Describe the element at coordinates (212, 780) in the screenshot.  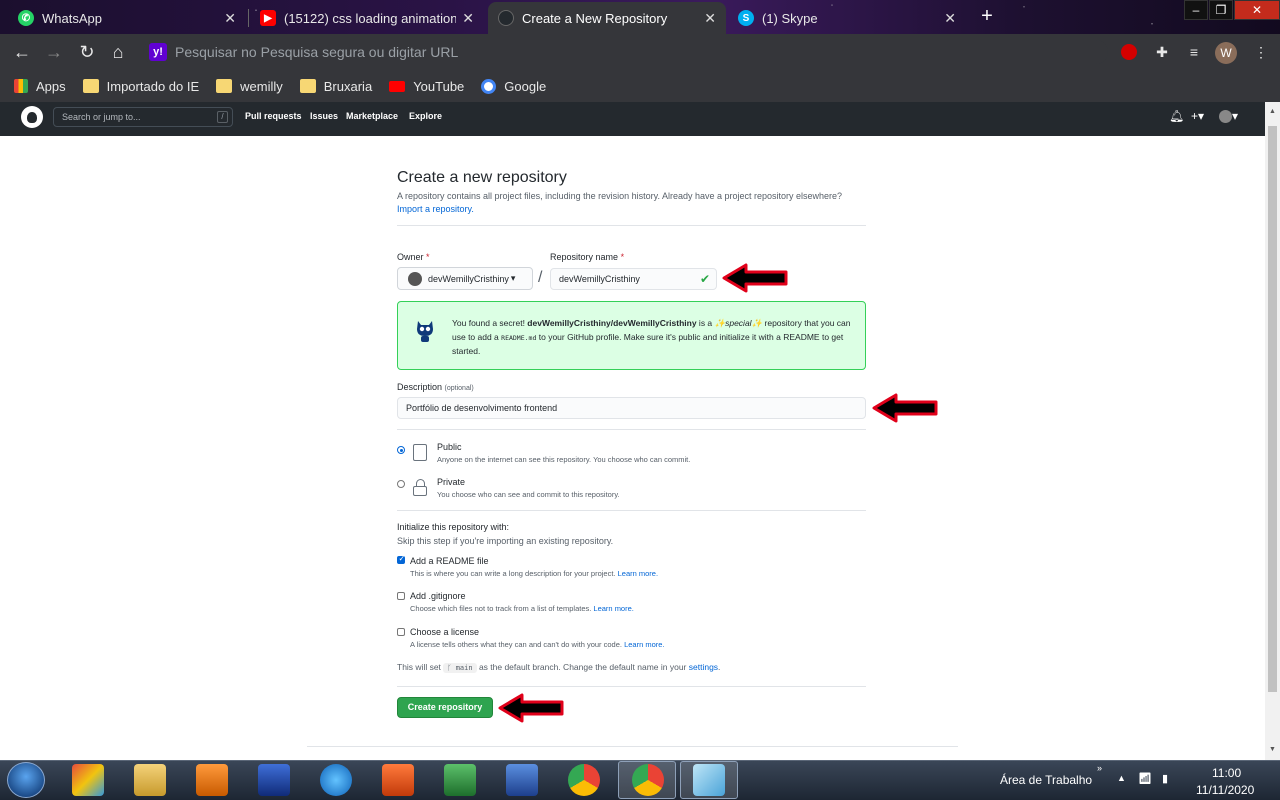
I see `media-player-icon` at that location.